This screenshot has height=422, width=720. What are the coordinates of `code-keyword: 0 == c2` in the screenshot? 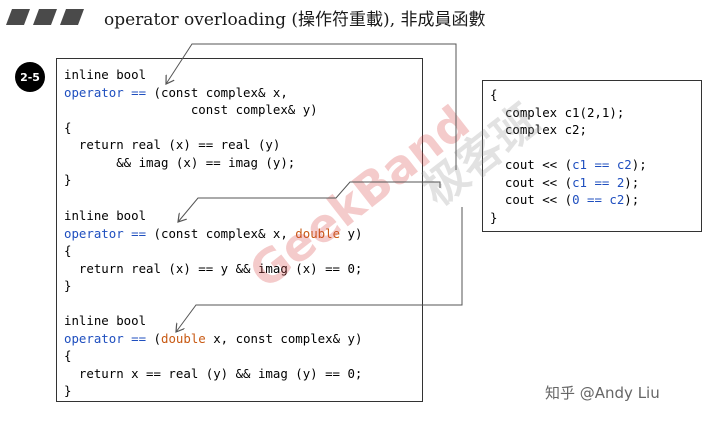 It's located at (598, 199).